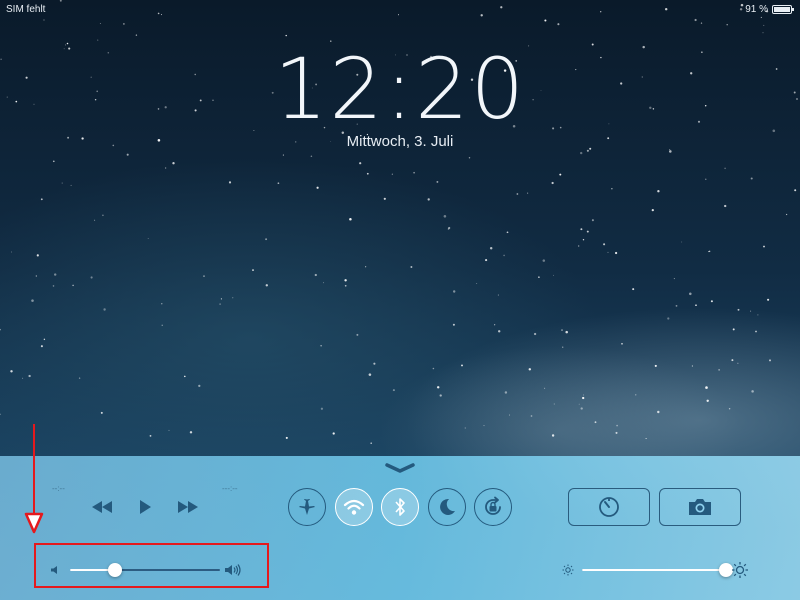 The image size is (800, 600). I want to click on wifi-toggle, so click(354, 507).